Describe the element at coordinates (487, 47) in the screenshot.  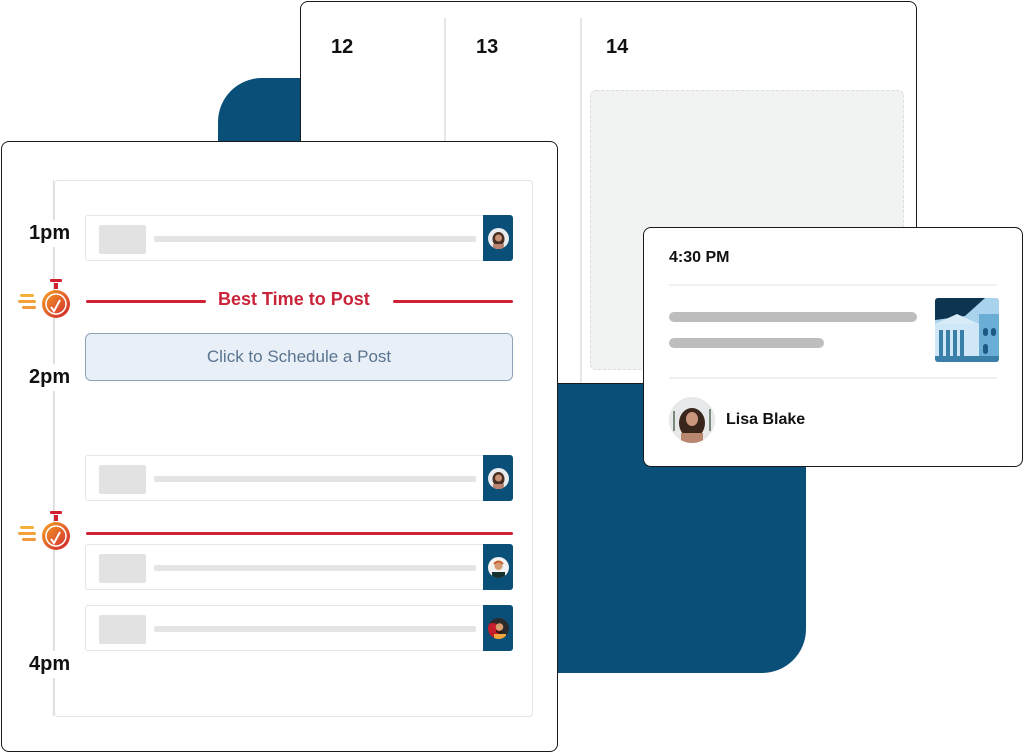
I see `calendar-day-number: 13` at that location.